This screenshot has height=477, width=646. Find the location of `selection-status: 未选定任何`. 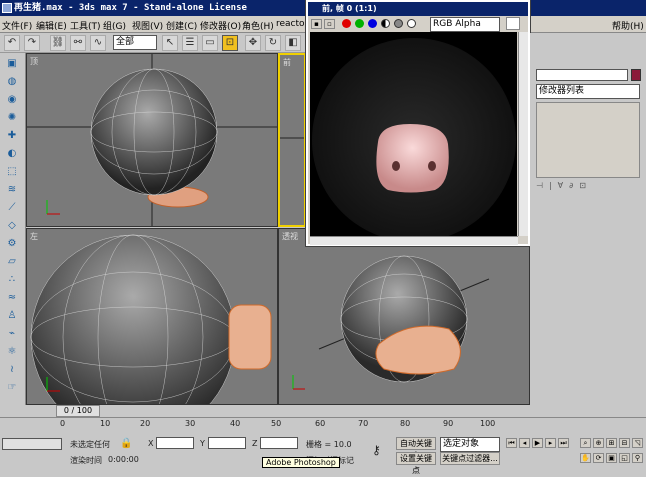

selection-status: 未选定任何 is located at coordinates (90, 444).